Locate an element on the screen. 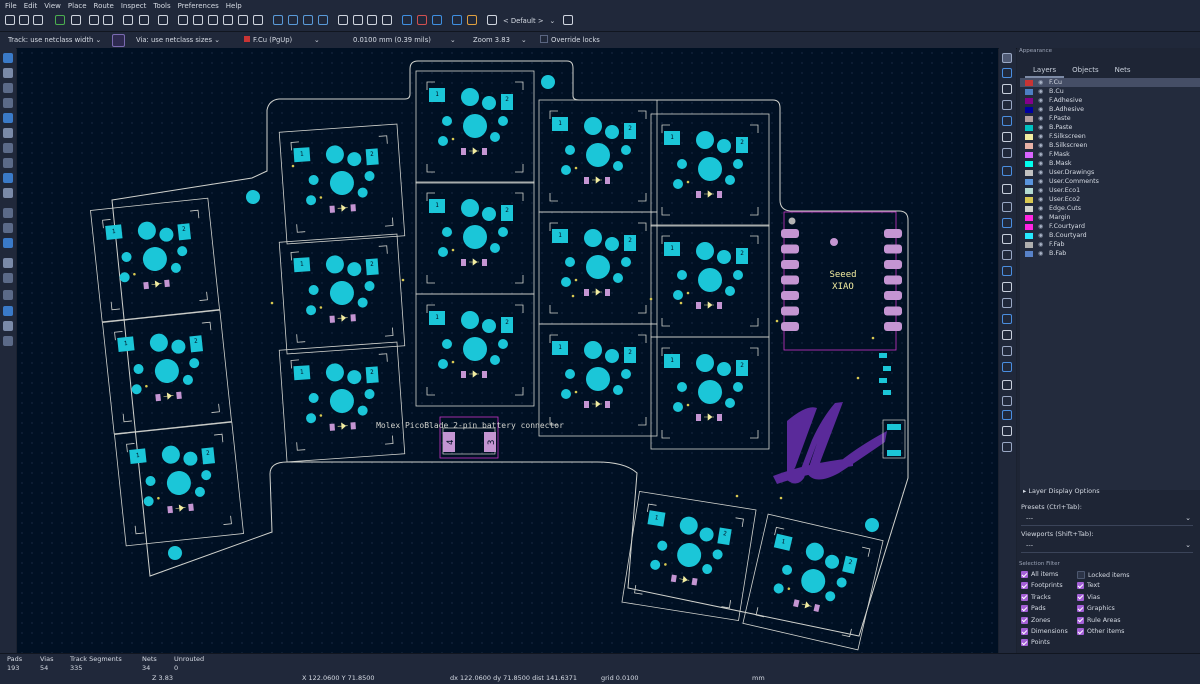 The width and height of the screenshot is (1200, 684). new-board-icon is located at coordinates (10, 20).